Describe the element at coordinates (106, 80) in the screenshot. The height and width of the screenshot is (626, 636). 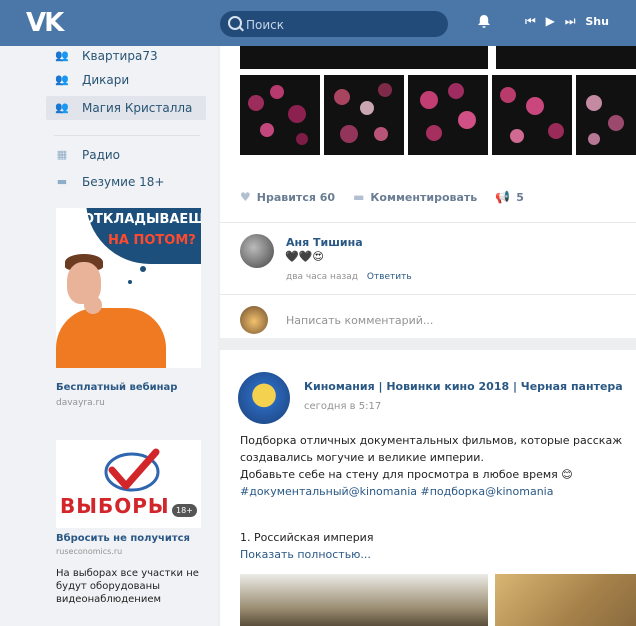
I see `sidebar-item-label: Дикари` at that location.